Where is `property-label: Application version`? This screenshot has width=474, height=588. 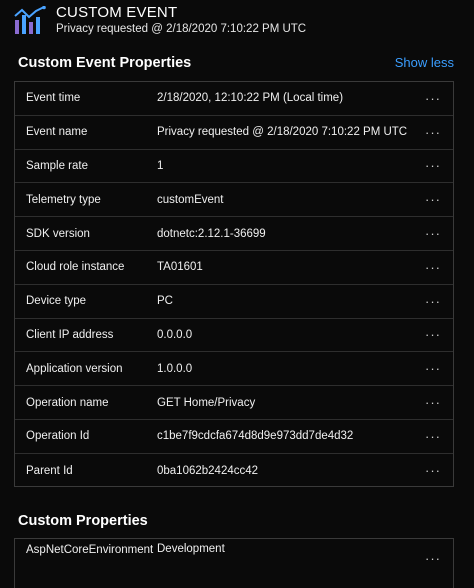 property-label: Application version is located at coordinates (74, 368).